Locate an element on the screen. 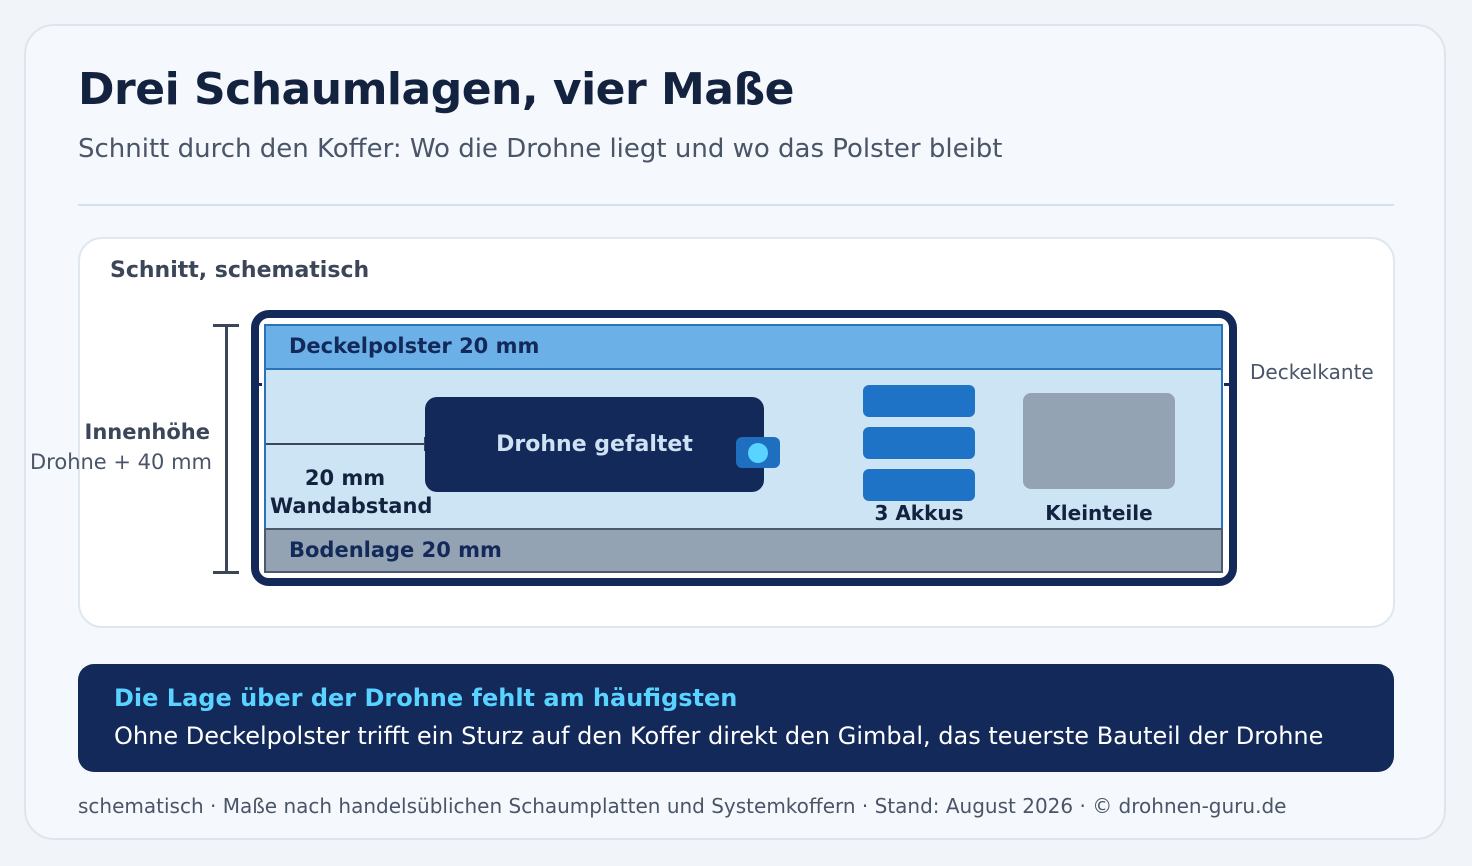  wall-gap-value: 20 mm is located at coordinates (345, 478).